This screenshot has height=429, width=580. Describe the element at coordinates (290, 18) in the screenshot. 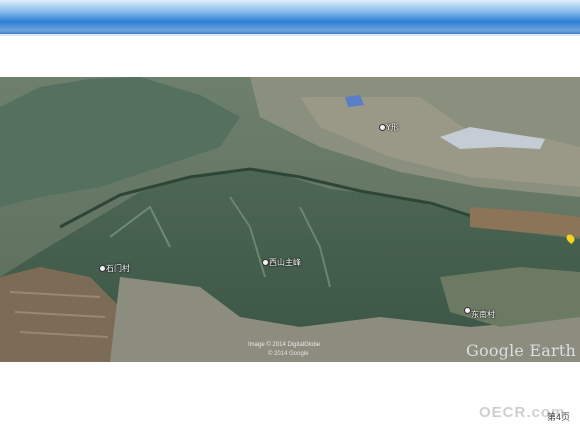

I see `header-banner` at that location.